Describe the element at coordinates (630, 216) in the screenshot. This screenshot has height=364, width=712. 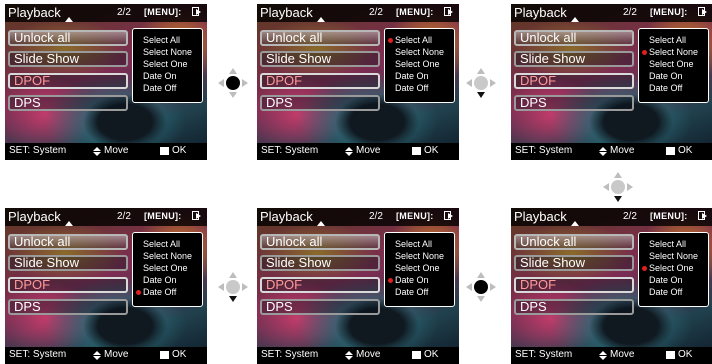
I see `page-indicator: 2/2` at that location.